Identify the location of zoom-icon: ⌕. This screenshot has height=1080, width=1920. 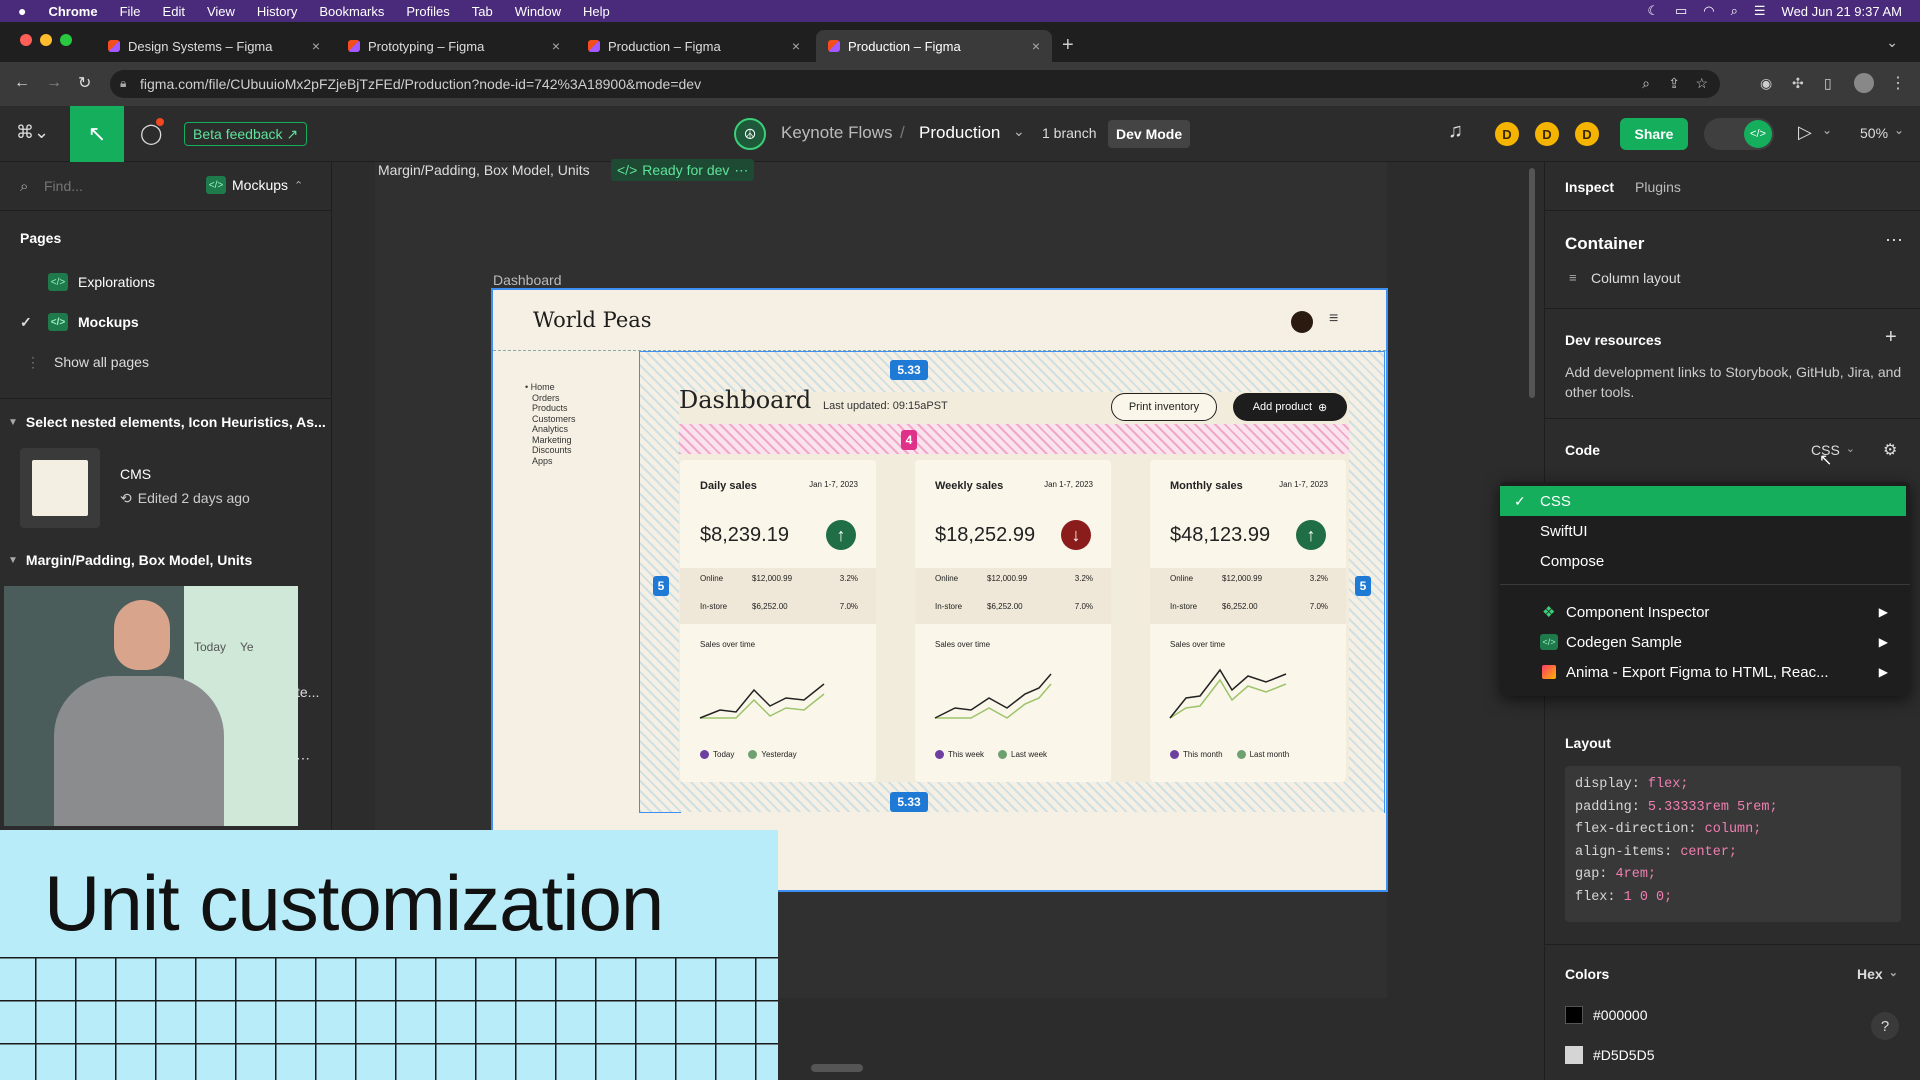
(1646, 83).